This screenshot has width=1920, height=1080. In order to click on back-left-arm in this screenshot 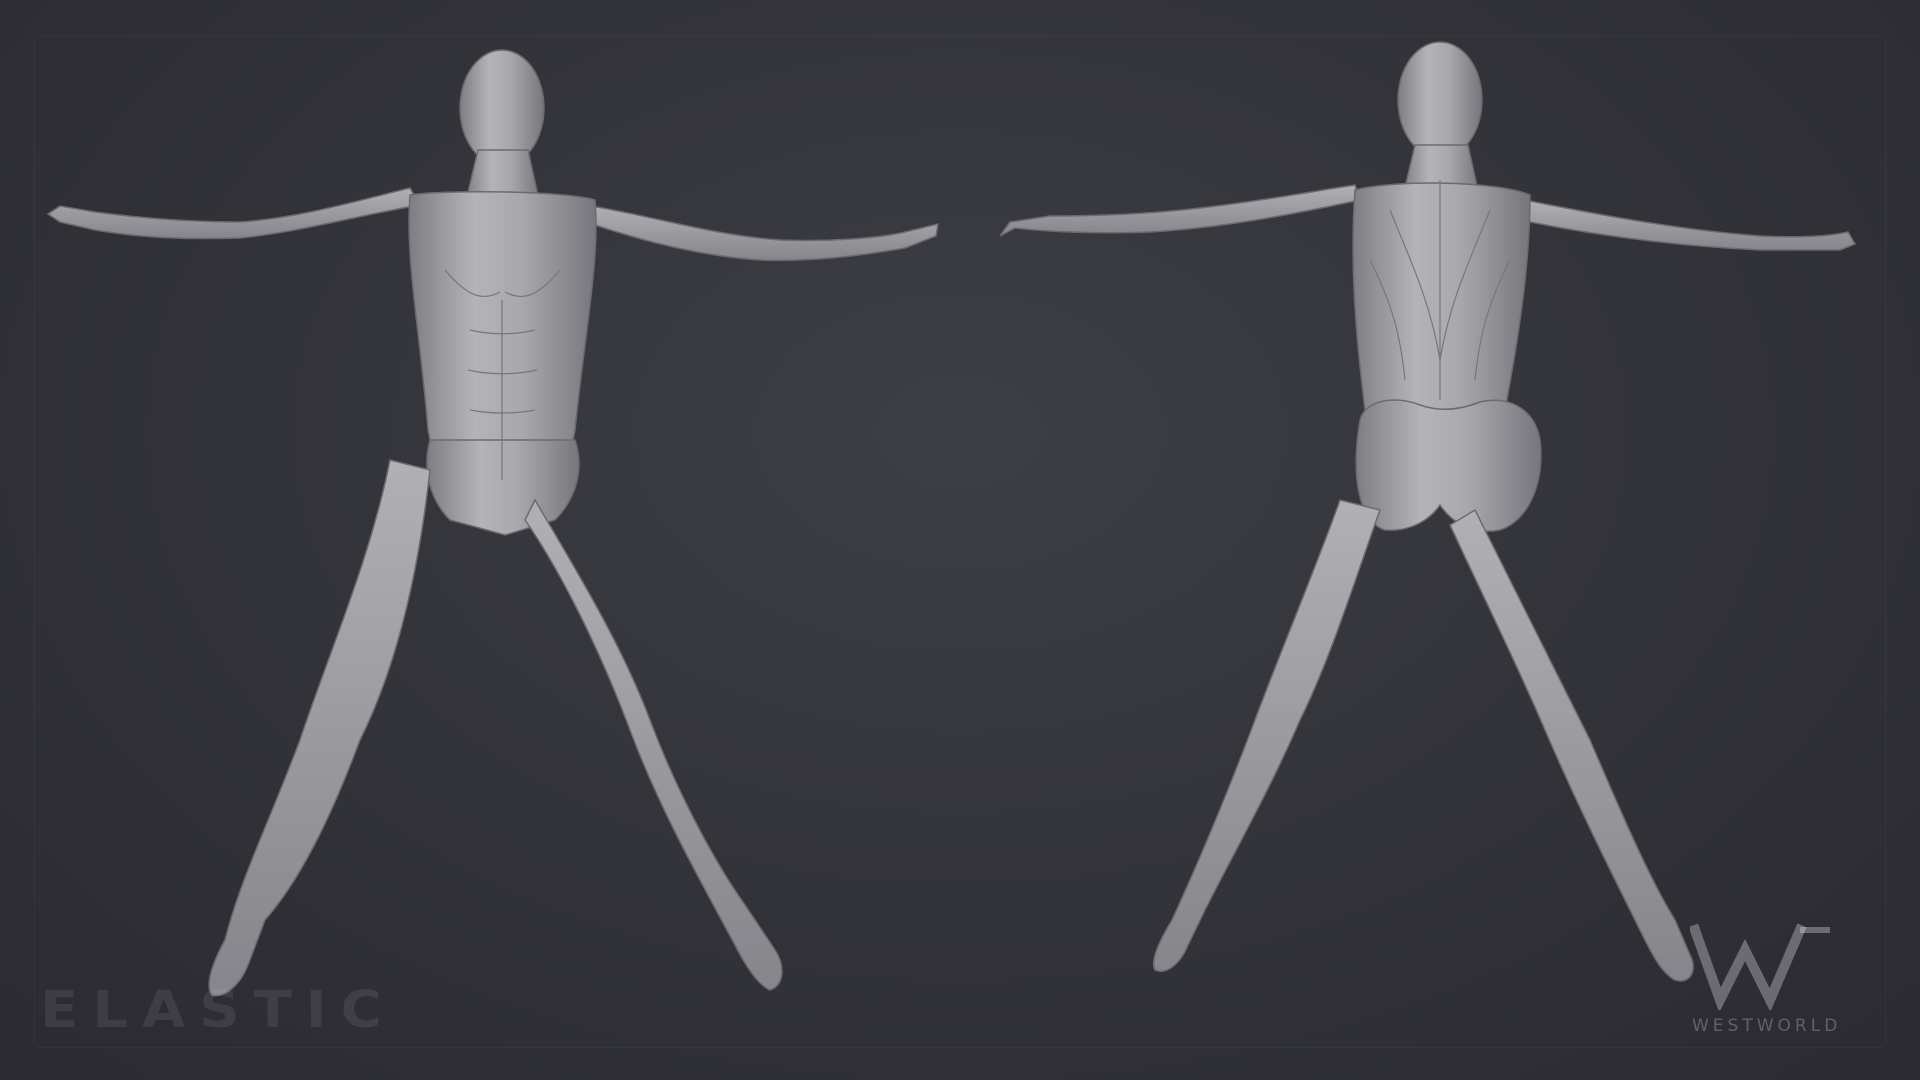, I will do `click(1180, 210)`.